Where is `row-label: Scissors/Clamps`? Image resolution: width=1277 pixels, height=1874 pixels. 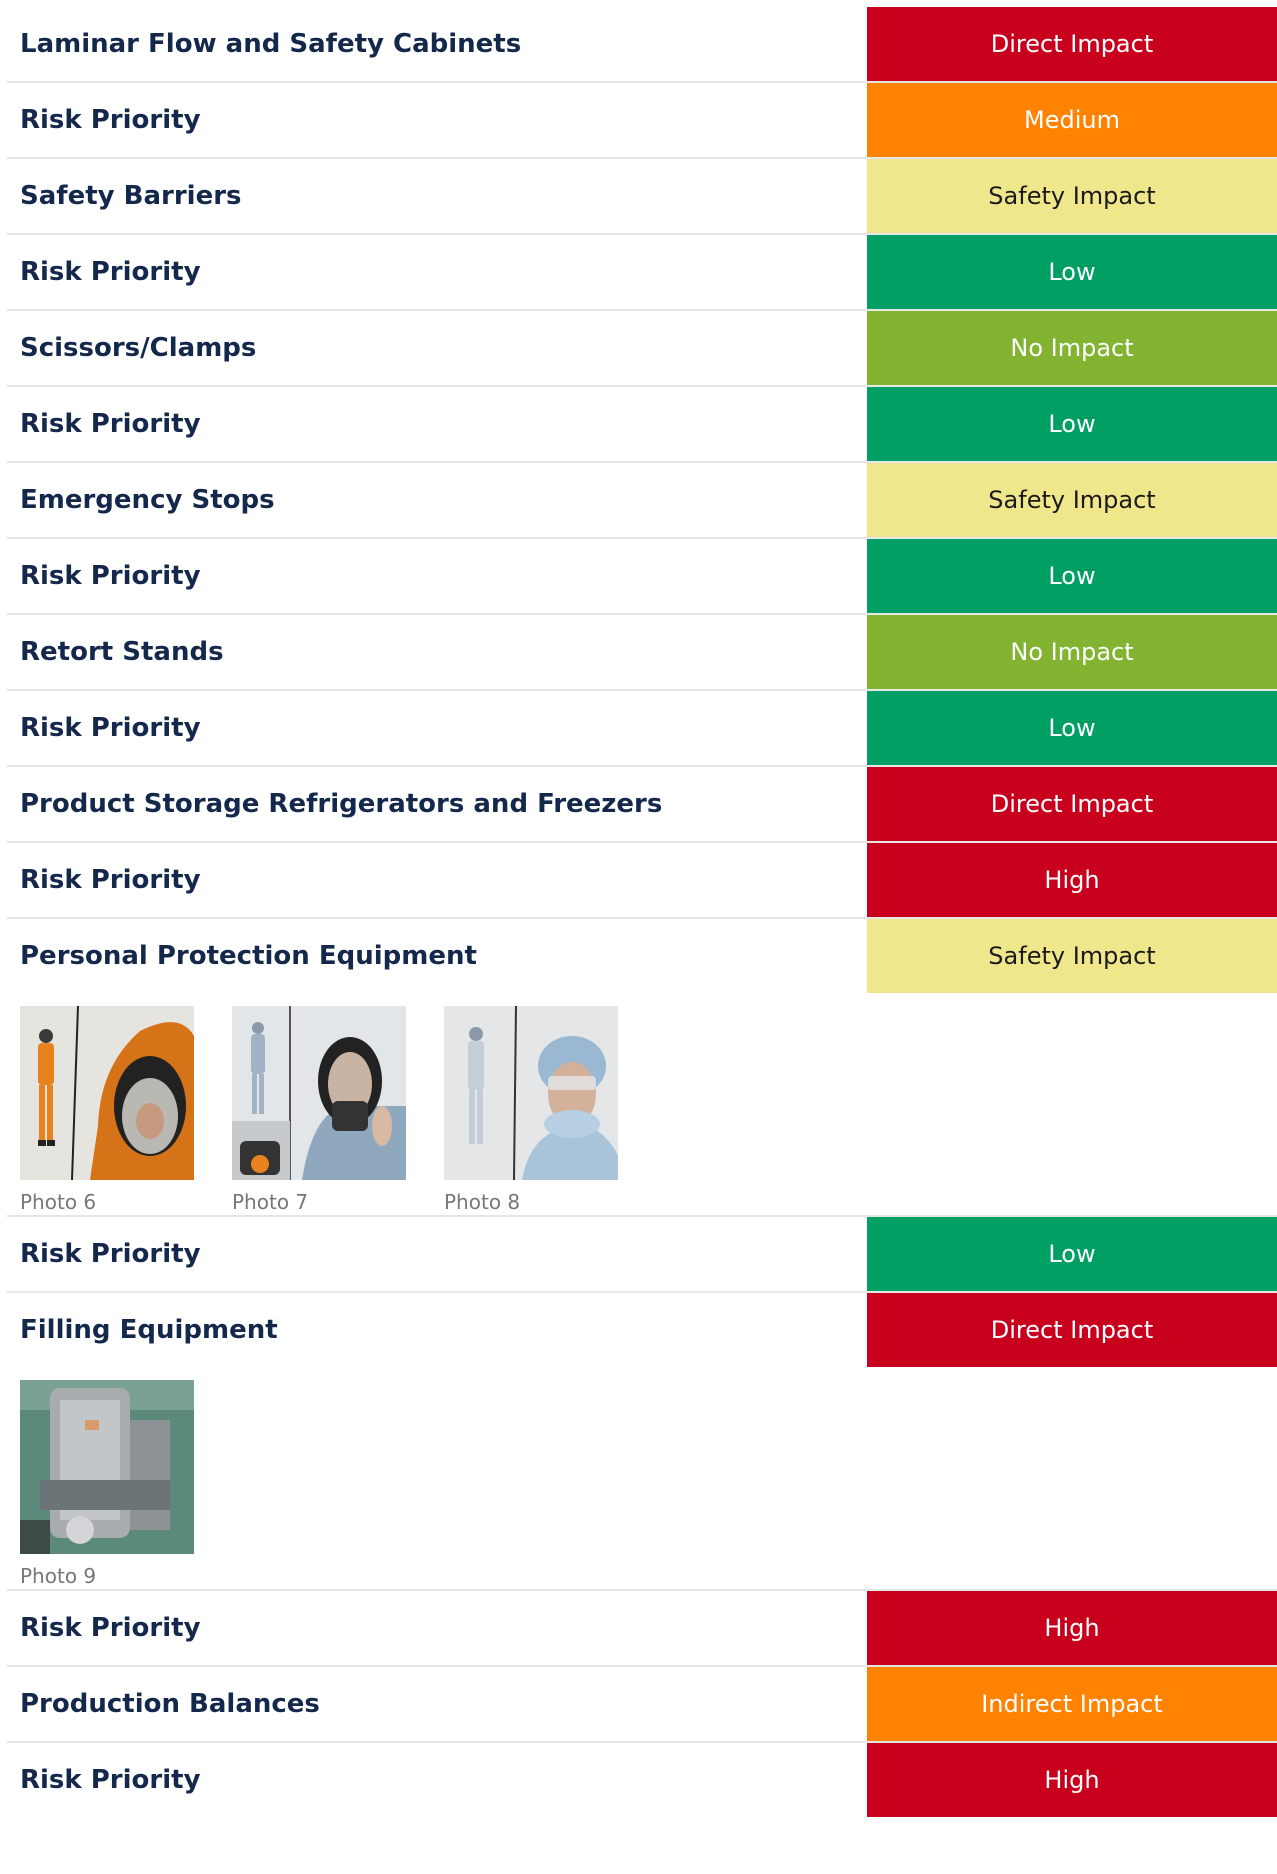
row-label: Scissors/Clamps is located at coordinates (138, 348).